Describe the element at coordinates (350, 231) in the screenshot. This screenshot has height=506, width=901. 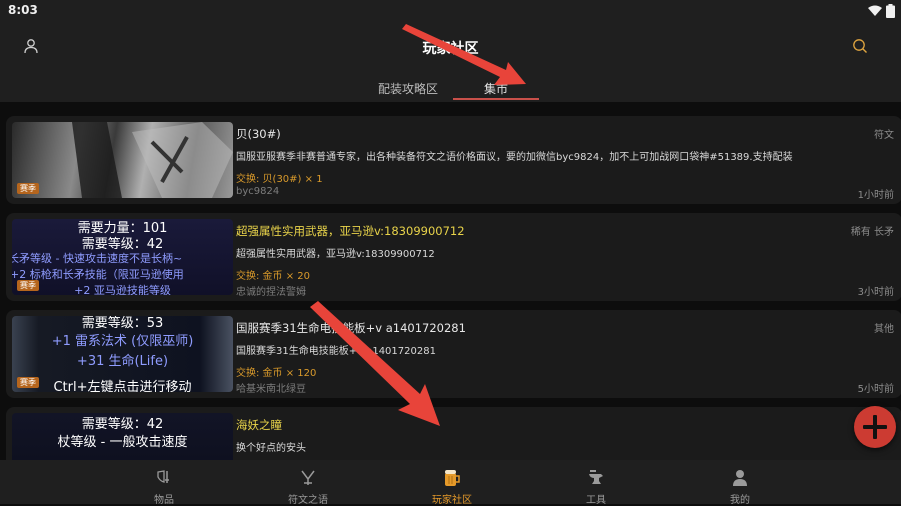
I see `listing-title: 超强属性实用武器，亚马逊v:18309900712` at that location.